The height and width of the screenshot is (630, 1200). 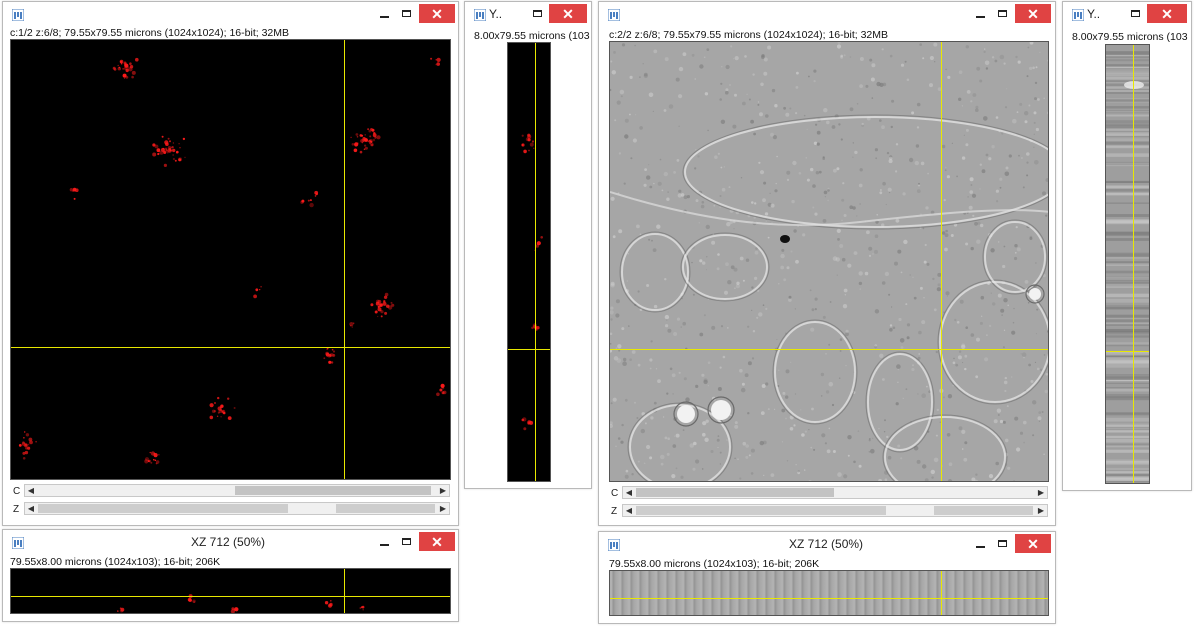 What do you see at coordinates (230, 591) in the screenshot?
I see `ch1-xz-image` at bounding box center [230, 591].